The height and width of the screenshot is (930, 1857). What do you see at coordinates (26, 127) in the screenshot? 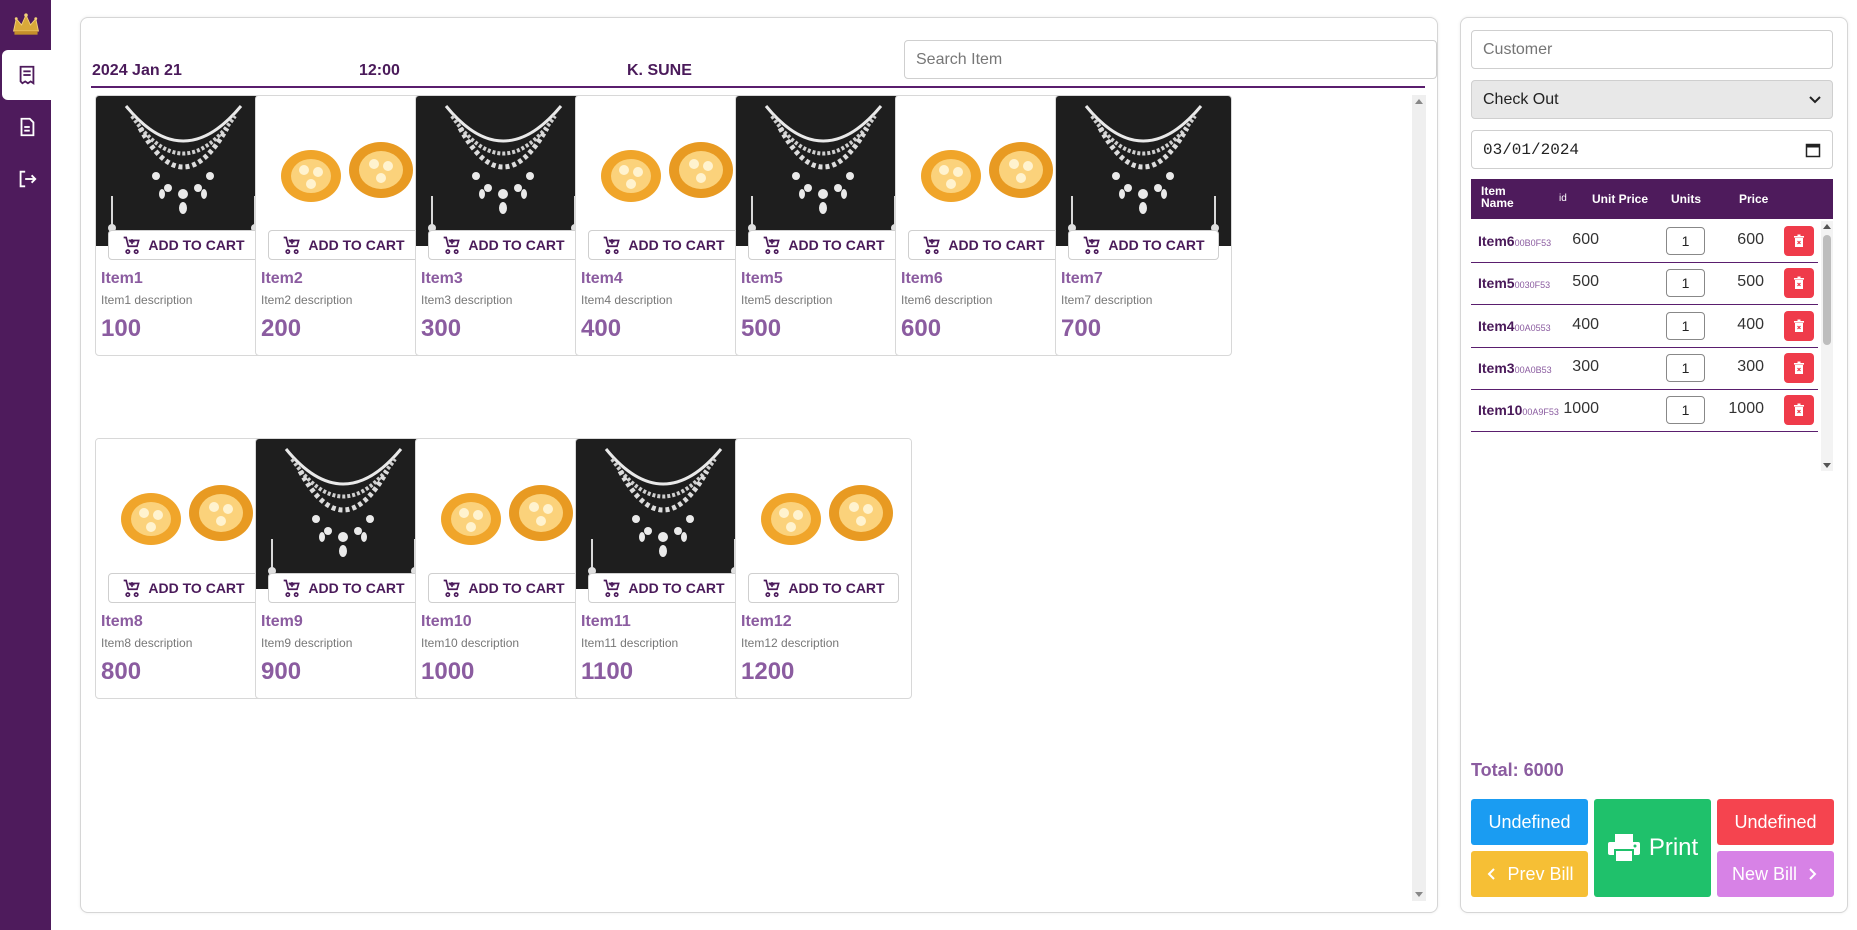
I see `sidebar-item-documents` at bounding box center [26, 127].